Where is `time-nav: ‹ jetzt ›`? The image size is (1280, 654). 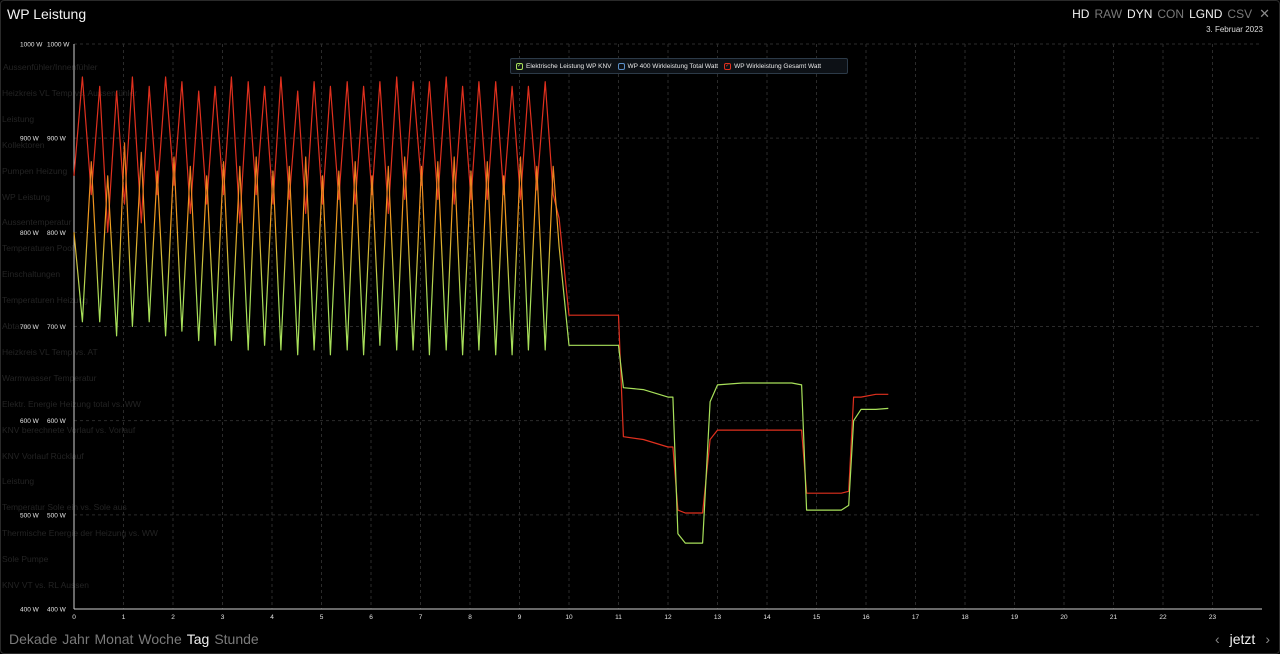 time-nav: ‹ jetzt › is located at coordinates (1242, 639).